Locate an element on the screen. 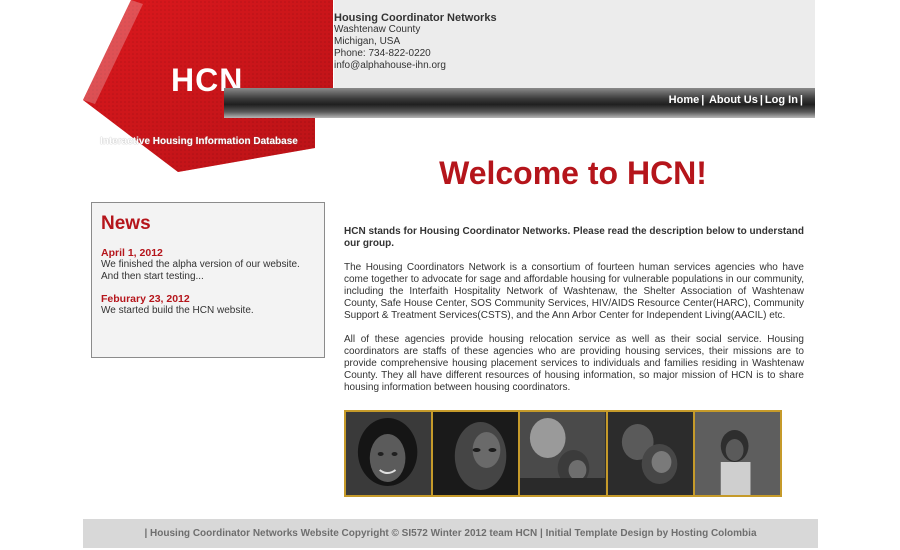  contact-state: Michigan, USA is located at coordinates (367, 41).